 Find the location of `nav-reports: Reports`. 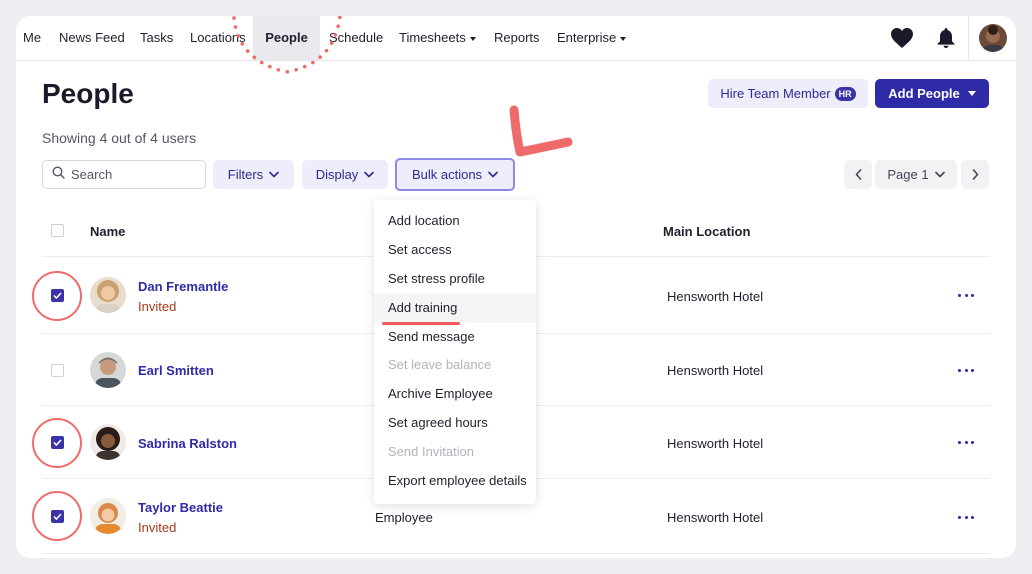

nav-reports: Reports is located at coordinates (517, 38).